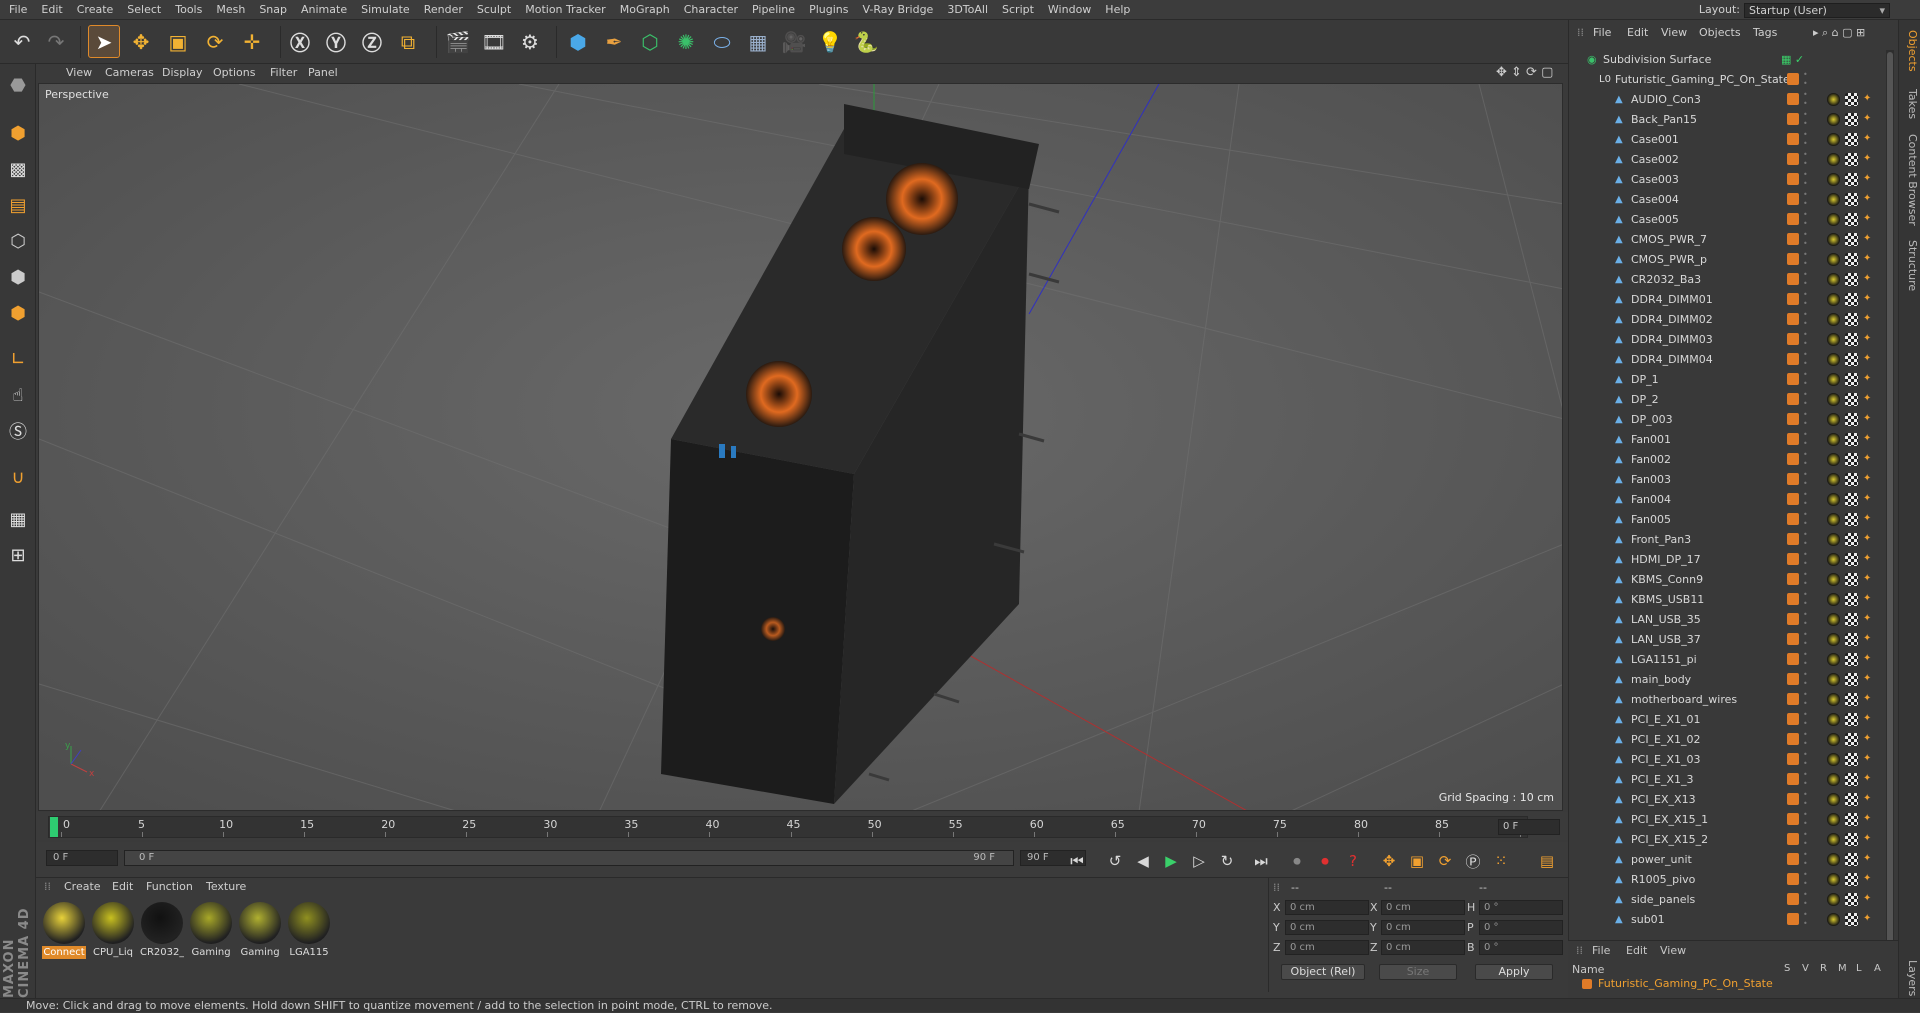 The height and width of the screenshot is (1013, 1920). Describe the element at coordinates (144, 9) in the screenshot. I see `menu-select: Select` at that location.